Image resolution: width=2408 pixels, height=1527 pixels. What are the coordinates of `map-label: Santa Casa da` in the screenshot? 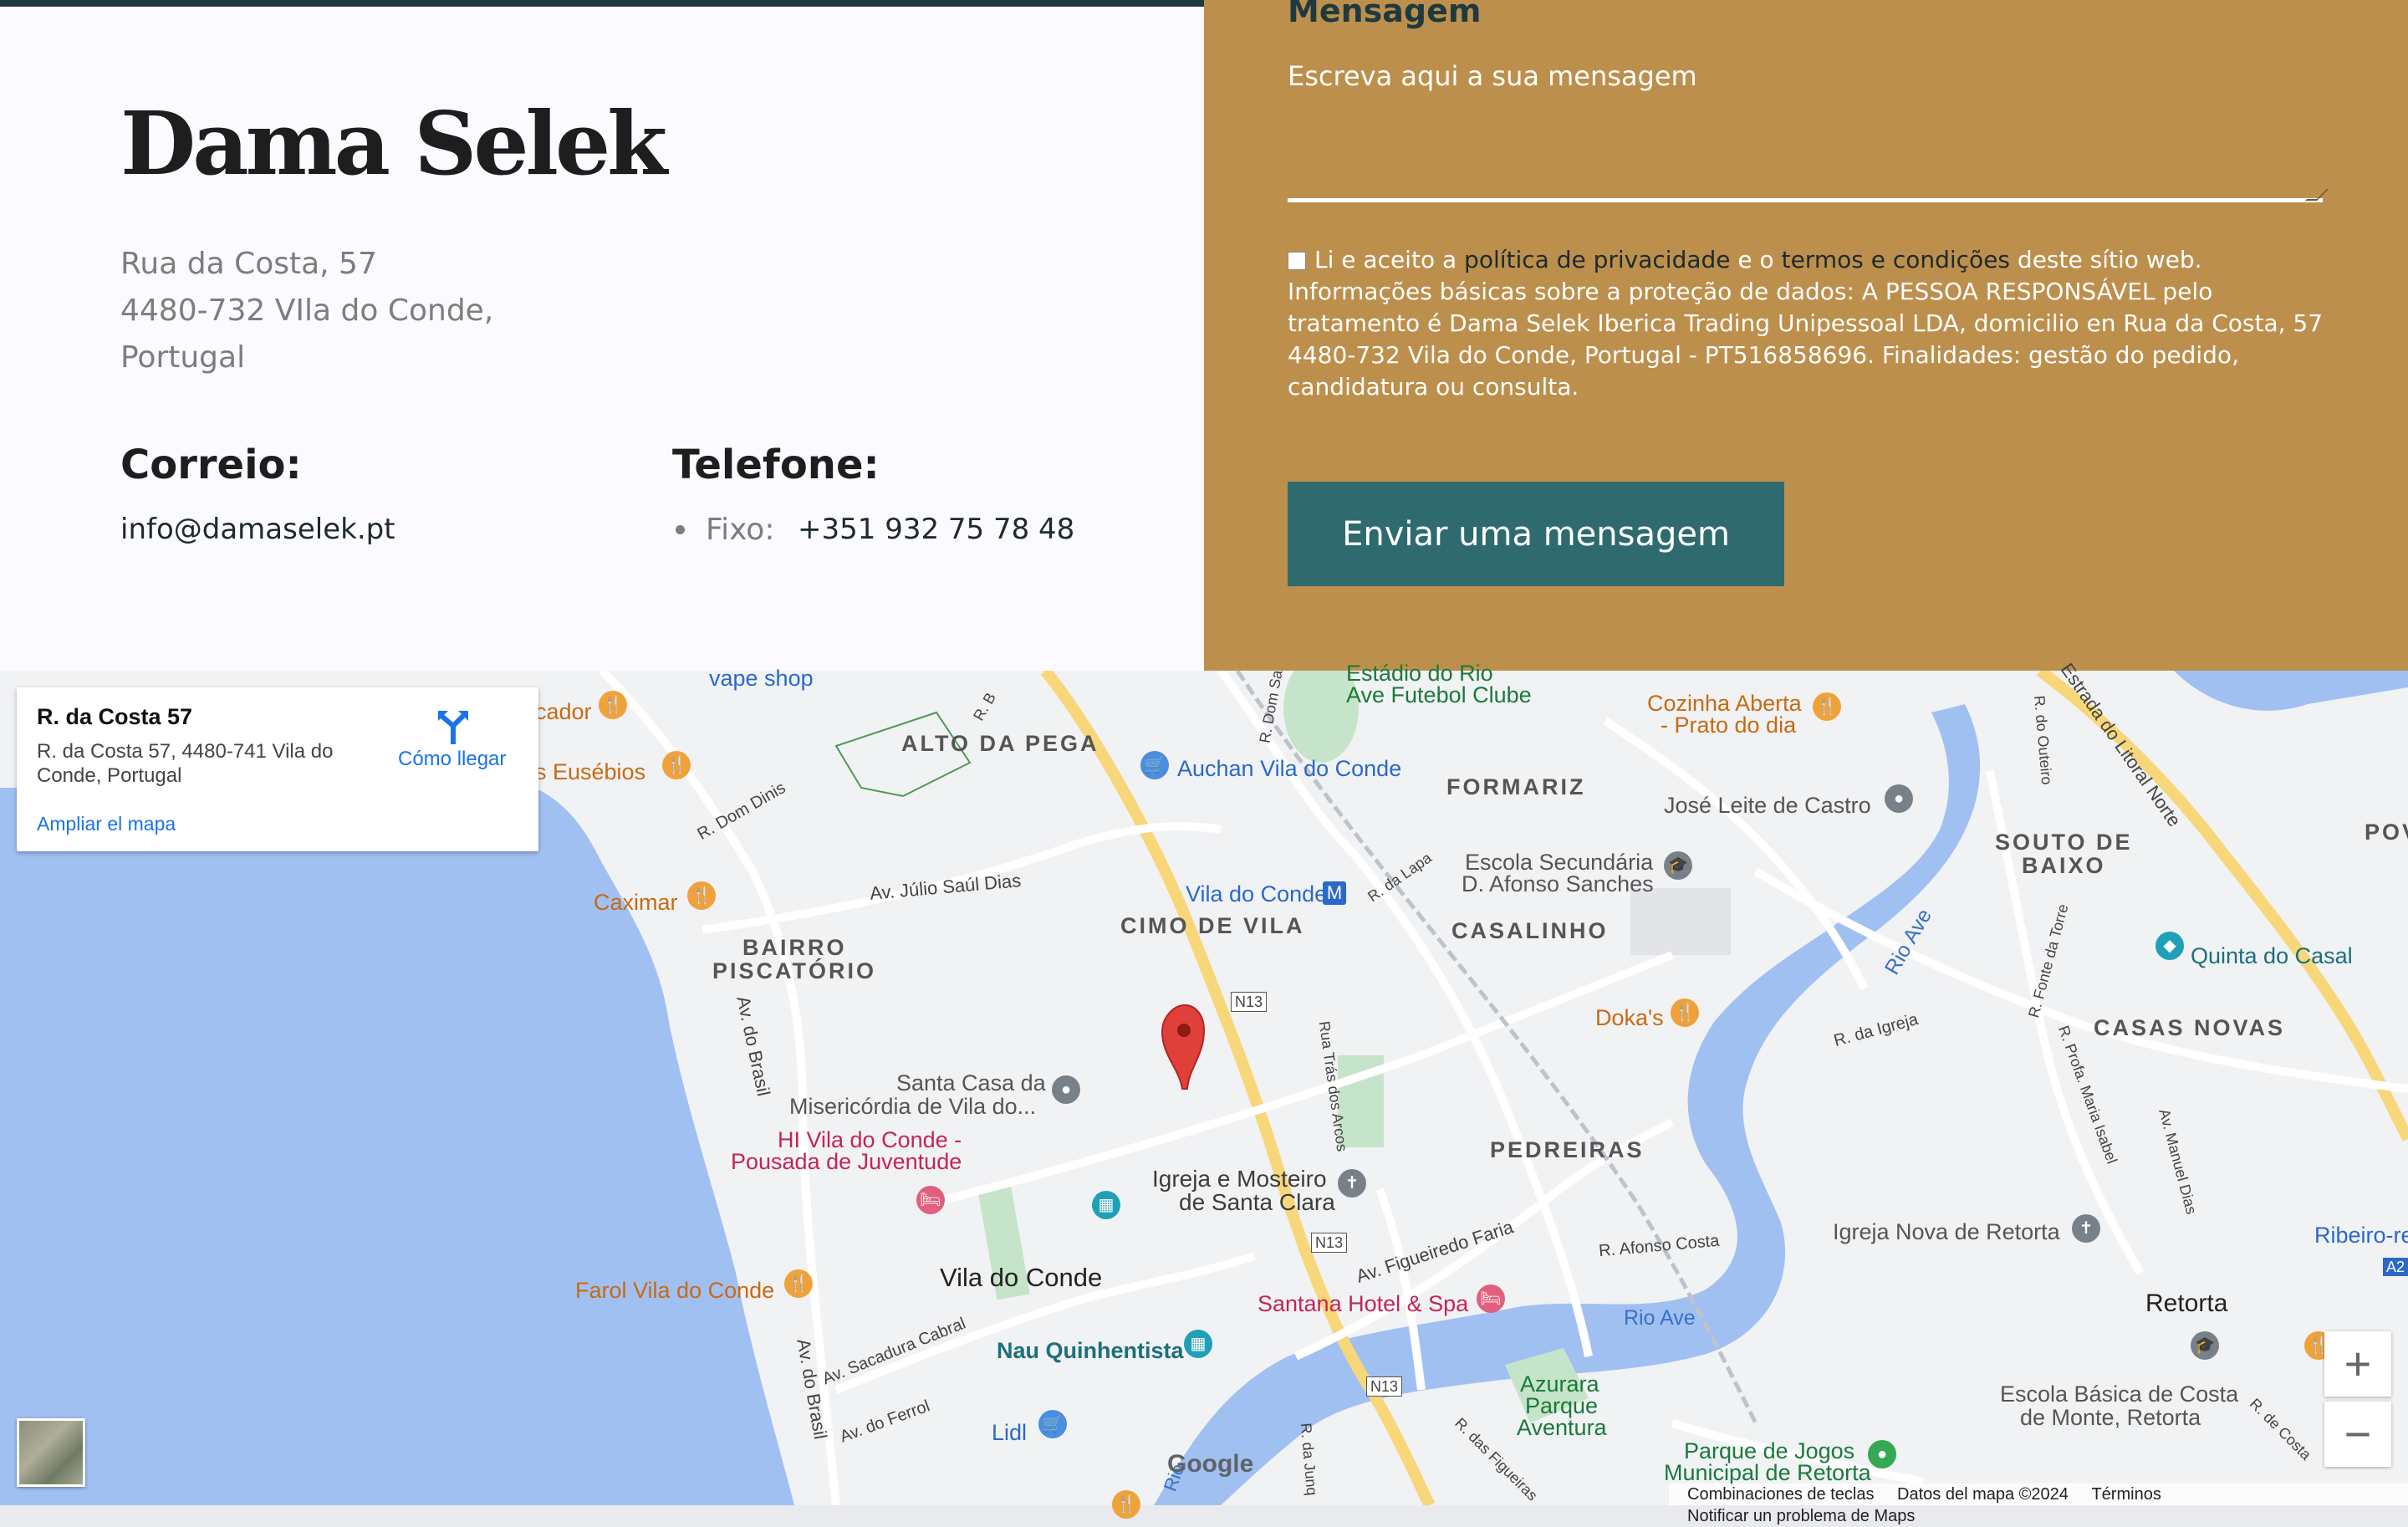 It's located at (971, 1083).